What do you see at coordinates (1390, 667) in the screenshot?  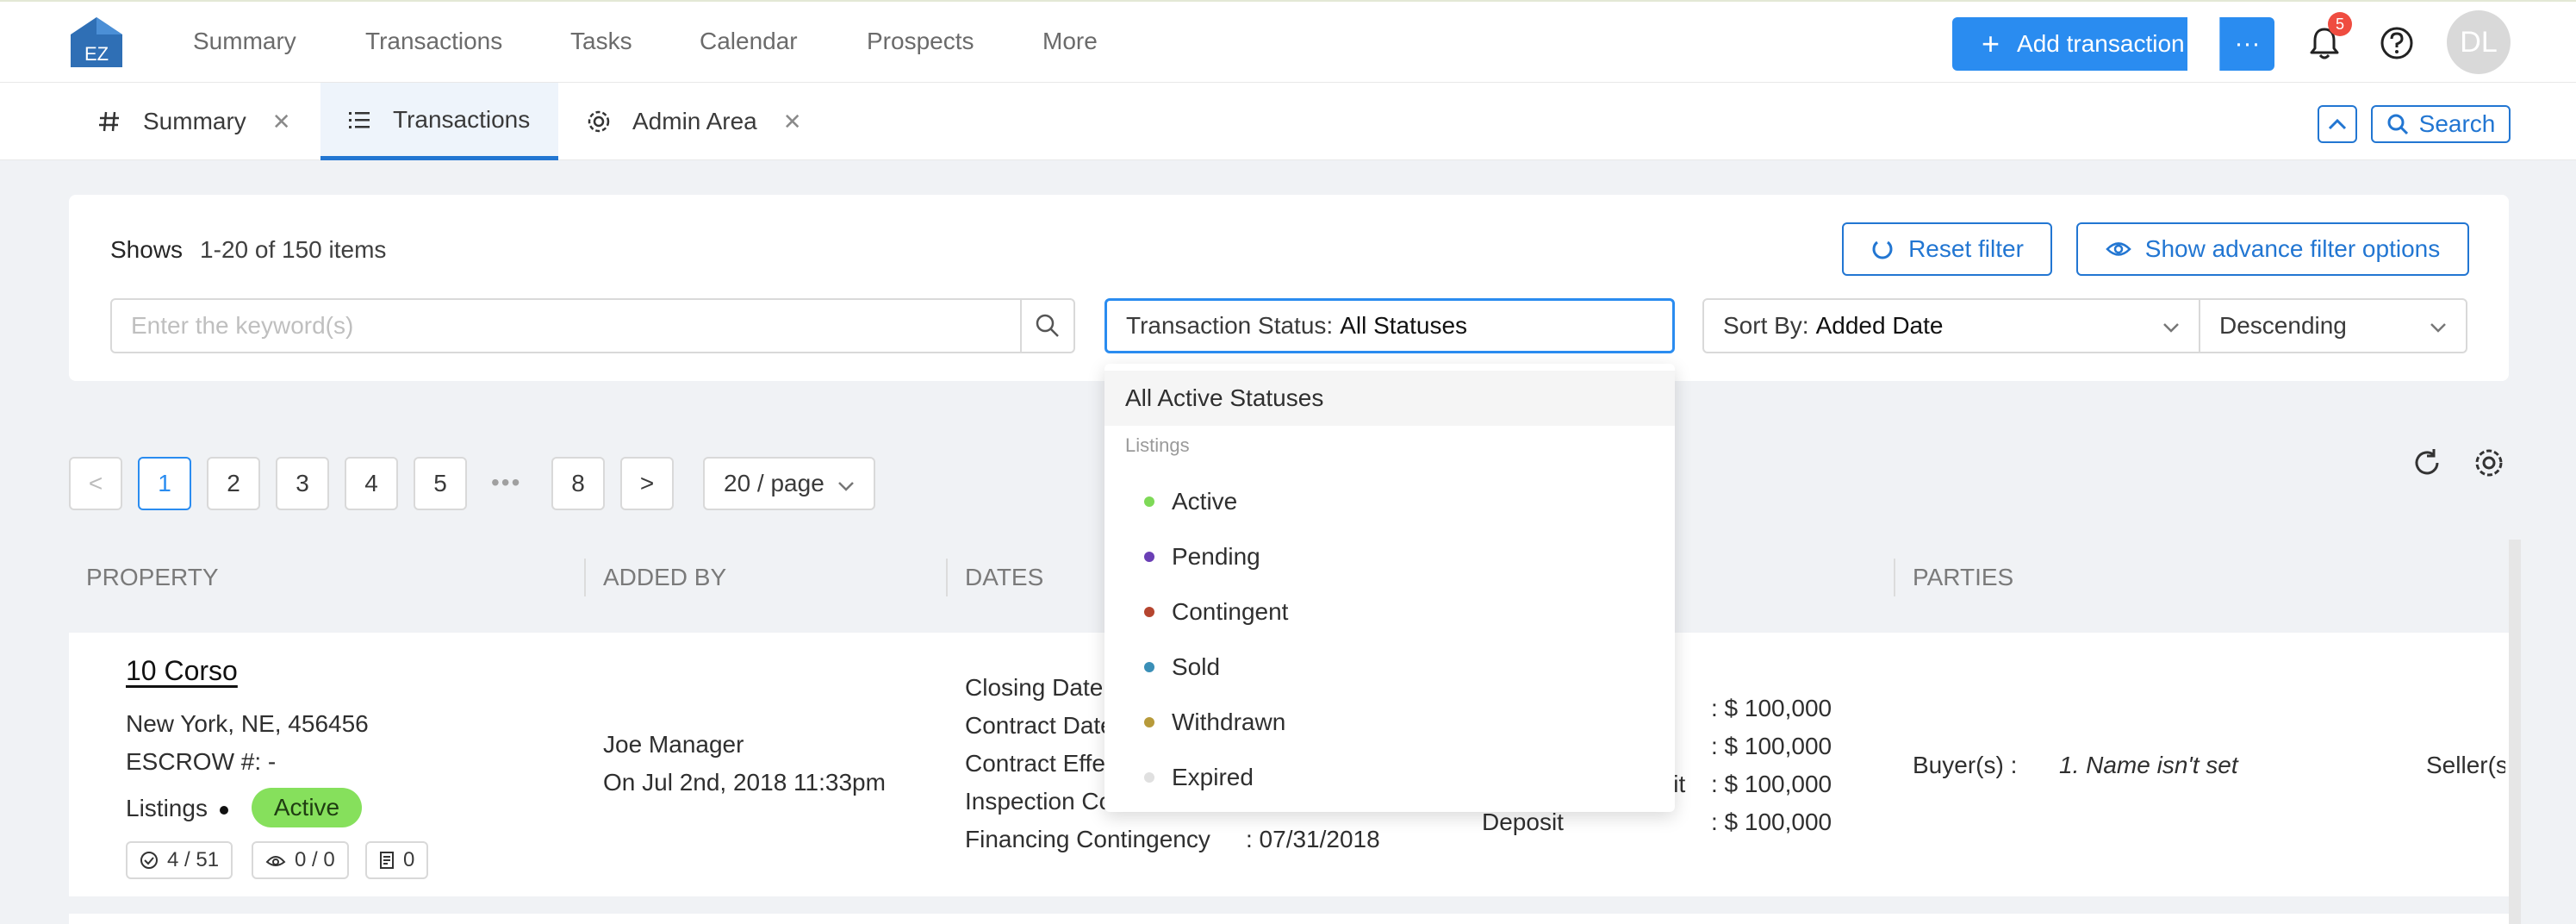 I see `option-sold: Sold` at bounding box center [1390, 667].